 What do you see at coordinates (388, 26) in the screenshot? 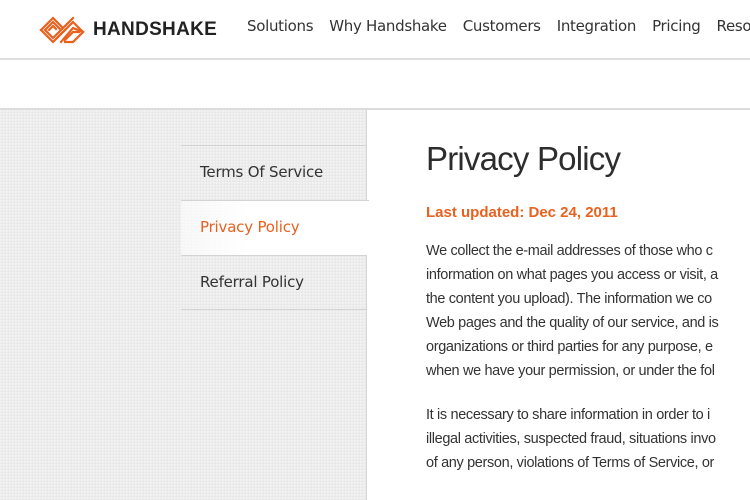
I see `nav-why-handshake: Why Handshake` at bounding box center [388, 26].